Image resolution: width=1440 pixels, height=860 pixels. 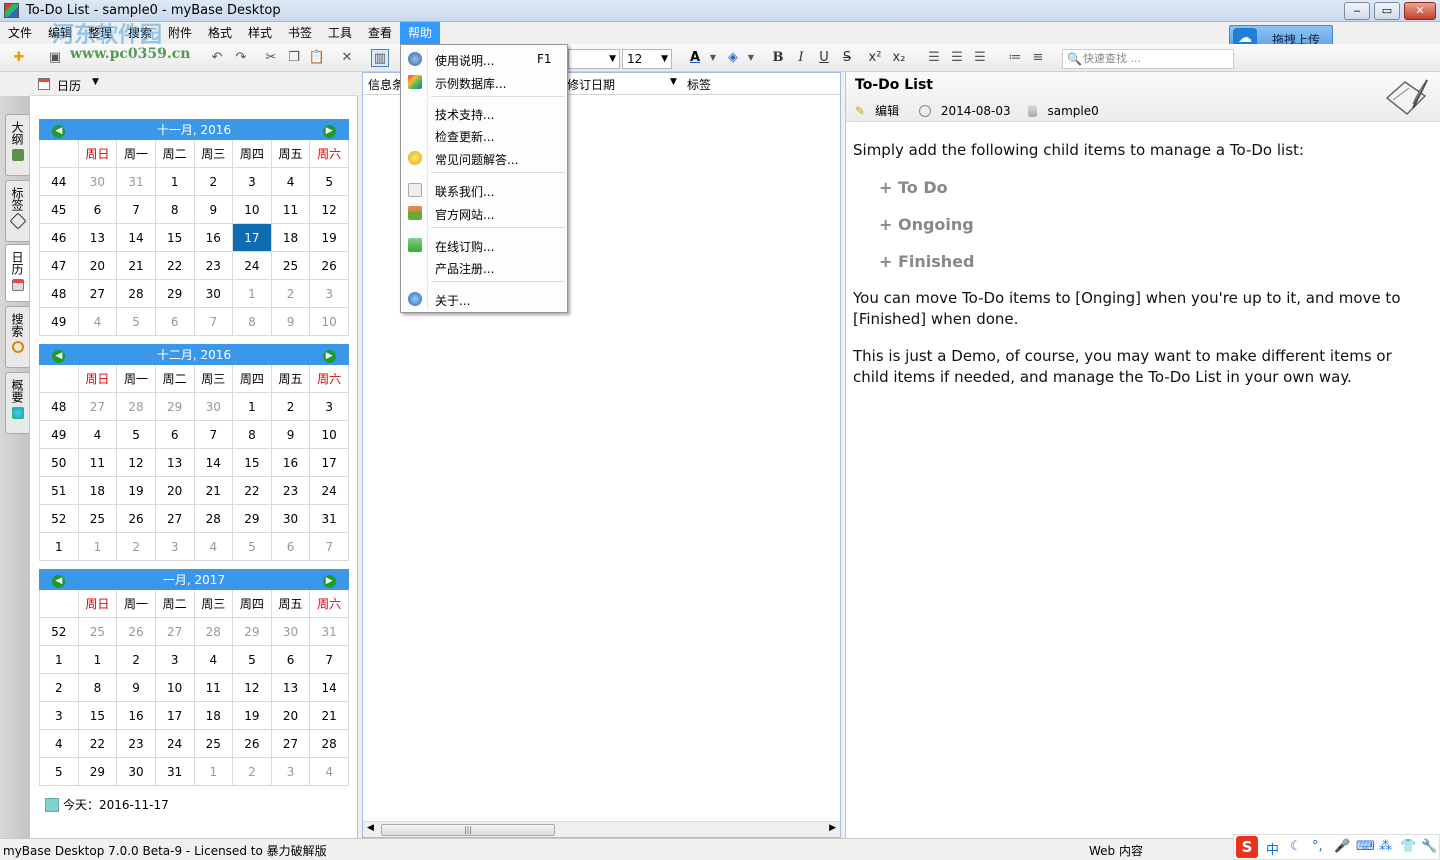 What do you see at coordinates (980, 58) in the screenshot?
I see `align-right-icon: ☰` at bounding box center [980, 58].